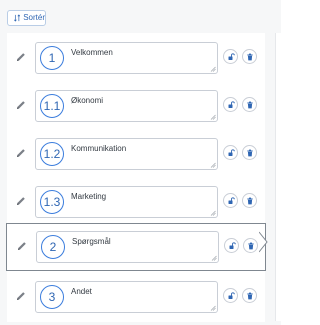  I want to click on item-title: Velkommen, so click(92, 52).